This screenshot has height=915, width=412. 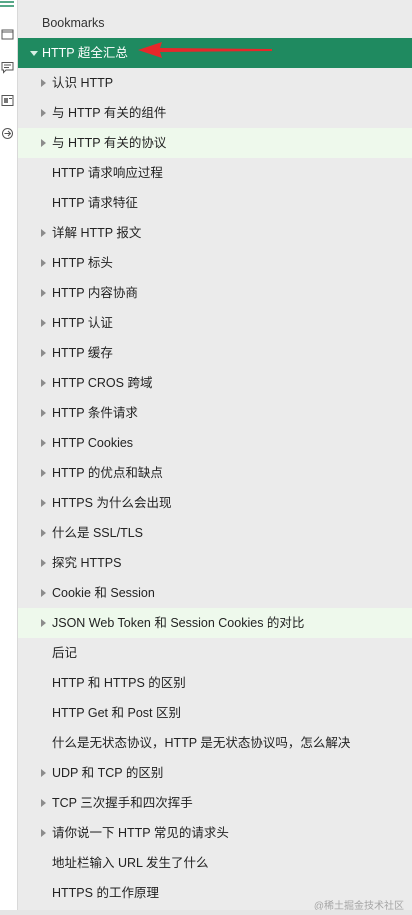 I want to click on panel-title: Bookmarks, so click(x=73, y=23).